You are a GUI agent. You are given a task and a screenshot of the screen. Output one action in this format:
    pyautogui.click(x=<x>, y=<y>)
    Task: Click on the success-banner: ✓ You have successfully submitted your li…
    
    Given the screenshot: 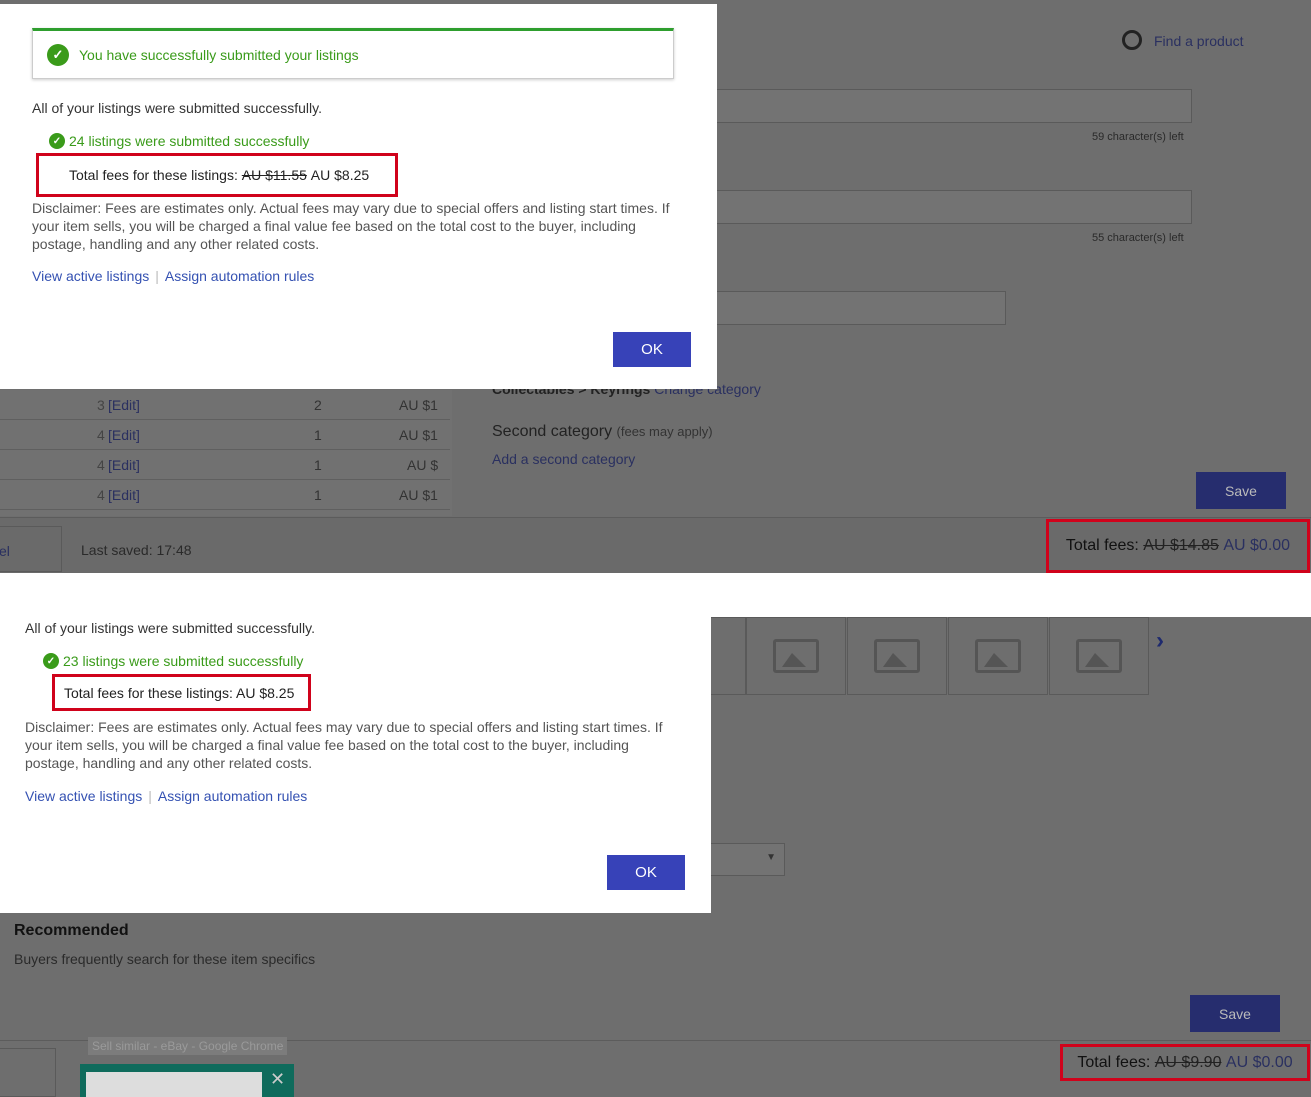 What is the action you would take?
    pyautogui.click(x=353, y=53)
    